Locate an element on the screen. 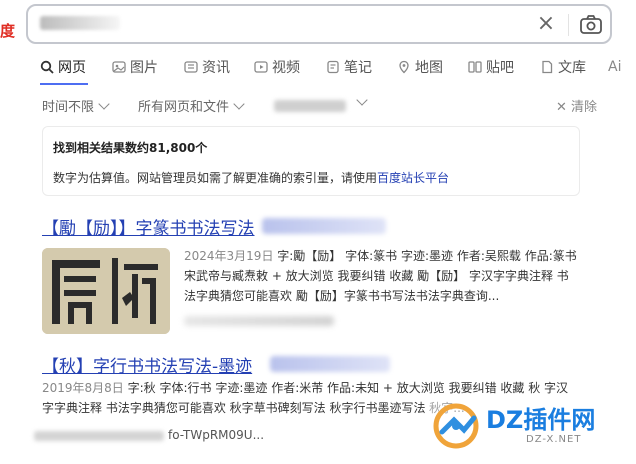 The image size is (636, 464). logo-fragment: 度 is located at coordinates (7, 30).